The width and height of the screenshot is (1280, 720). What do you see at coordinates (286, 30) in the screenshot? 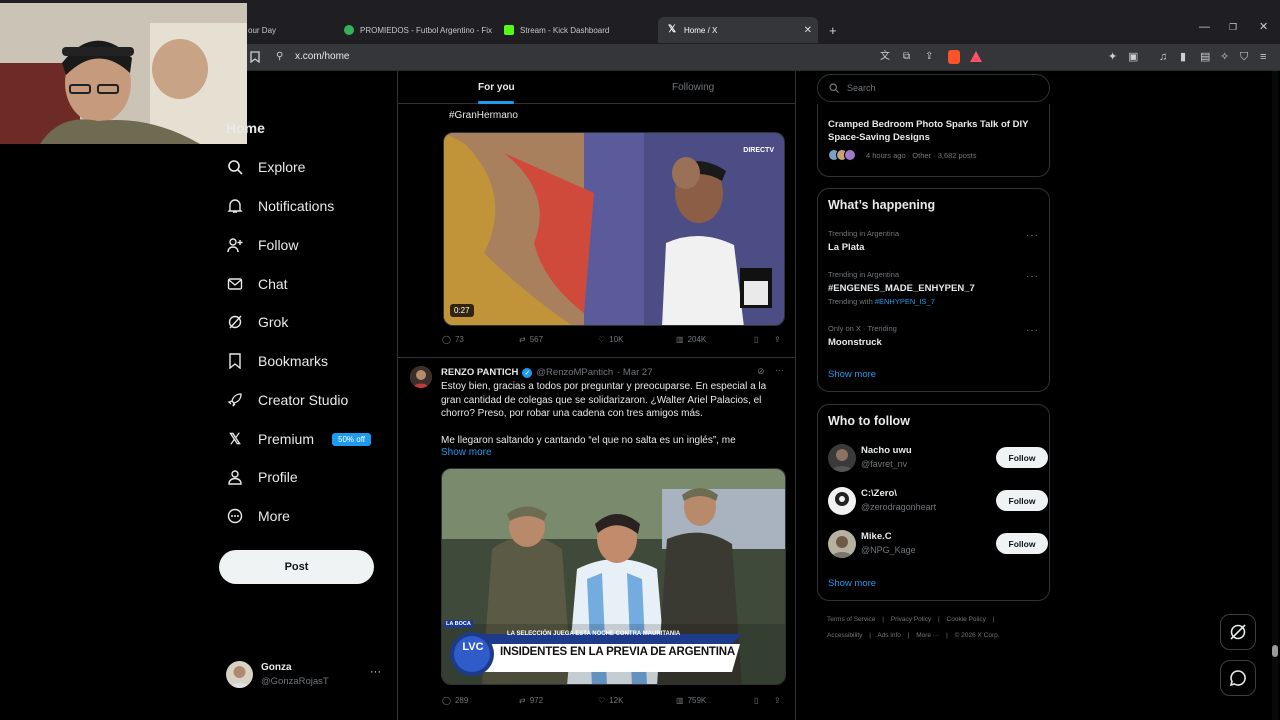
I see `tab-your-day: our Day` at bounding box center [286, 30].